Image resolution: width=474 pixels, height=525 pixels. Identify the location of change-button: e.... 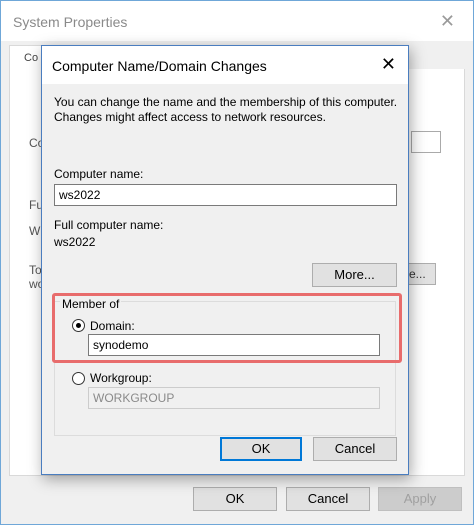
(421, 274).